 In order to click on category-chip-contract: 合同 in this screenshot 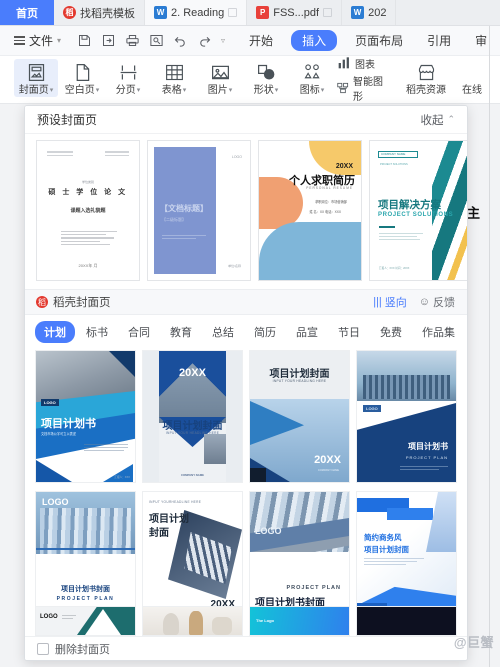, I will do `click(139, 332)`.